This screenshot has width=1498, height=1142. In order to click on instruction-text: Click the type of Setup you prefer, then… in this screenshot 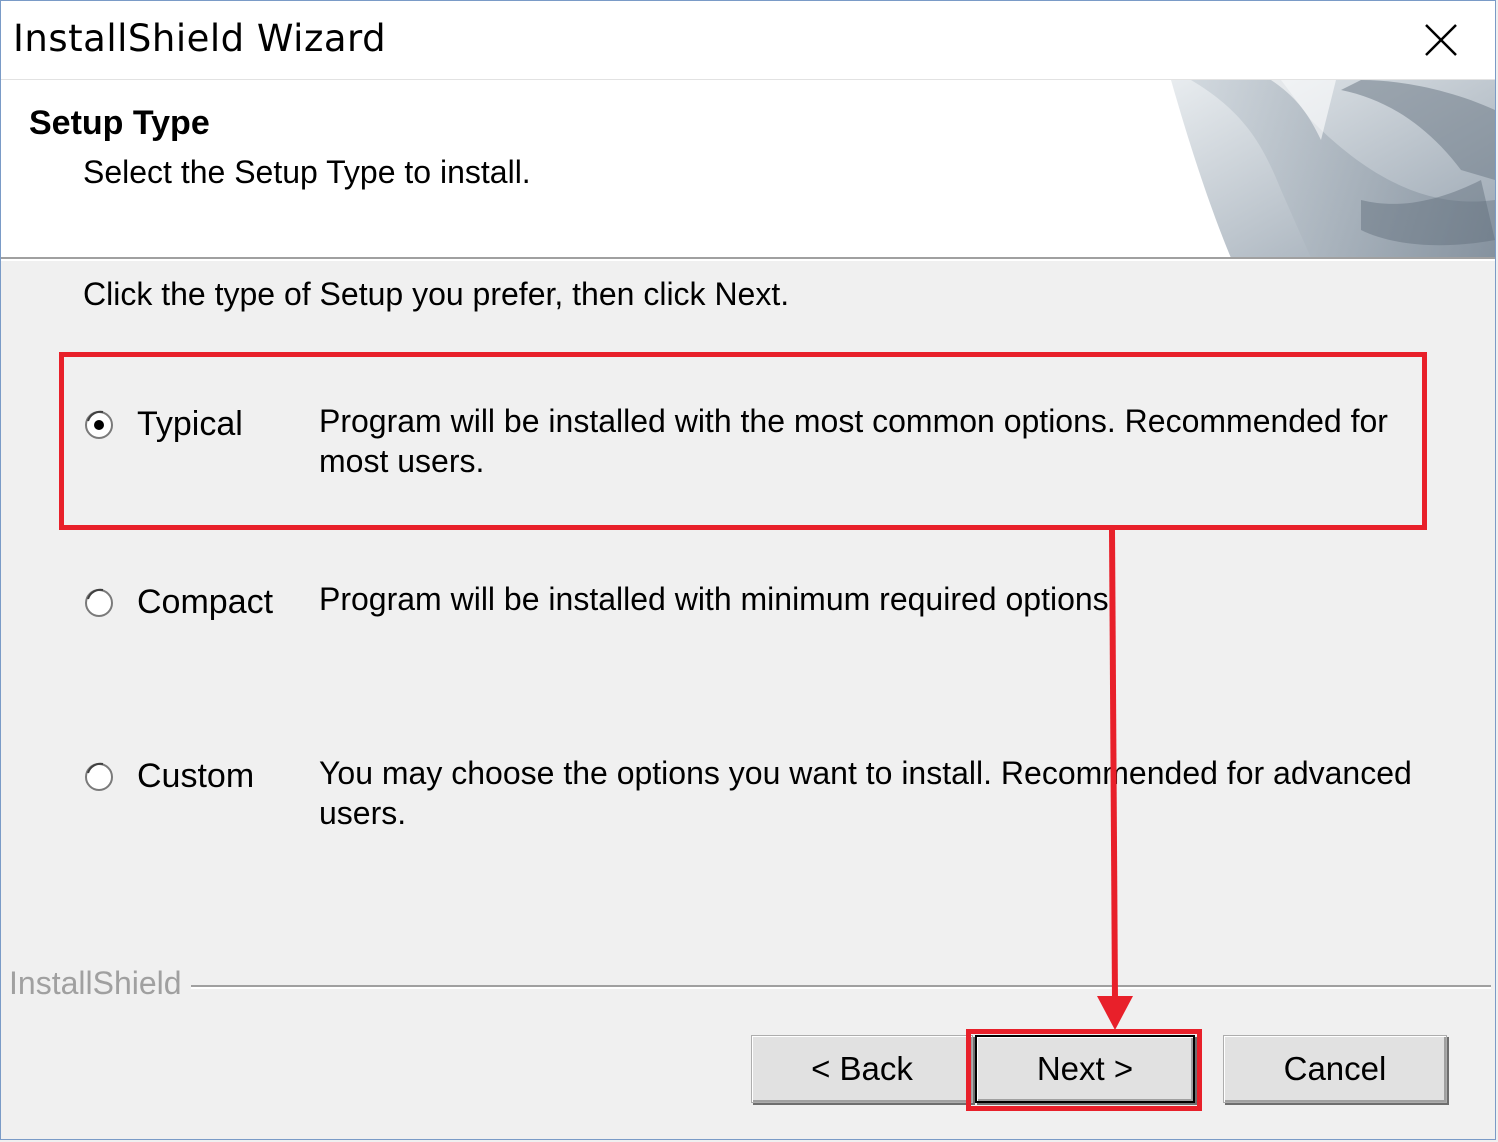, I will do `click(436, 294)`.